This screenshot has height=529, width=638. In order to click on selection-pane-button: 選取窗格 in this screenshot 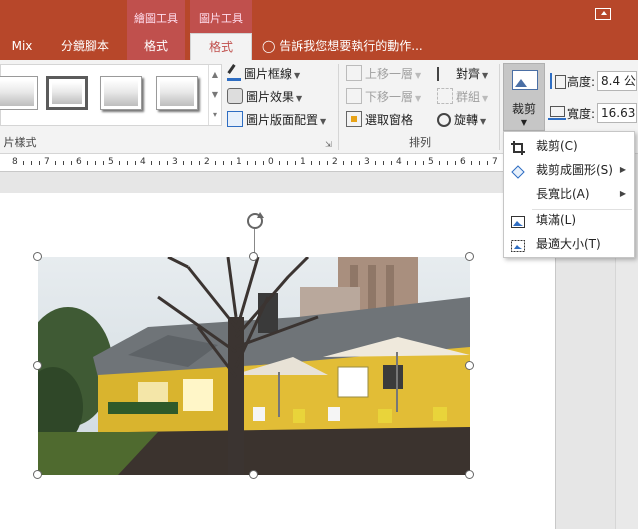, I will do `click(379, 120)`.